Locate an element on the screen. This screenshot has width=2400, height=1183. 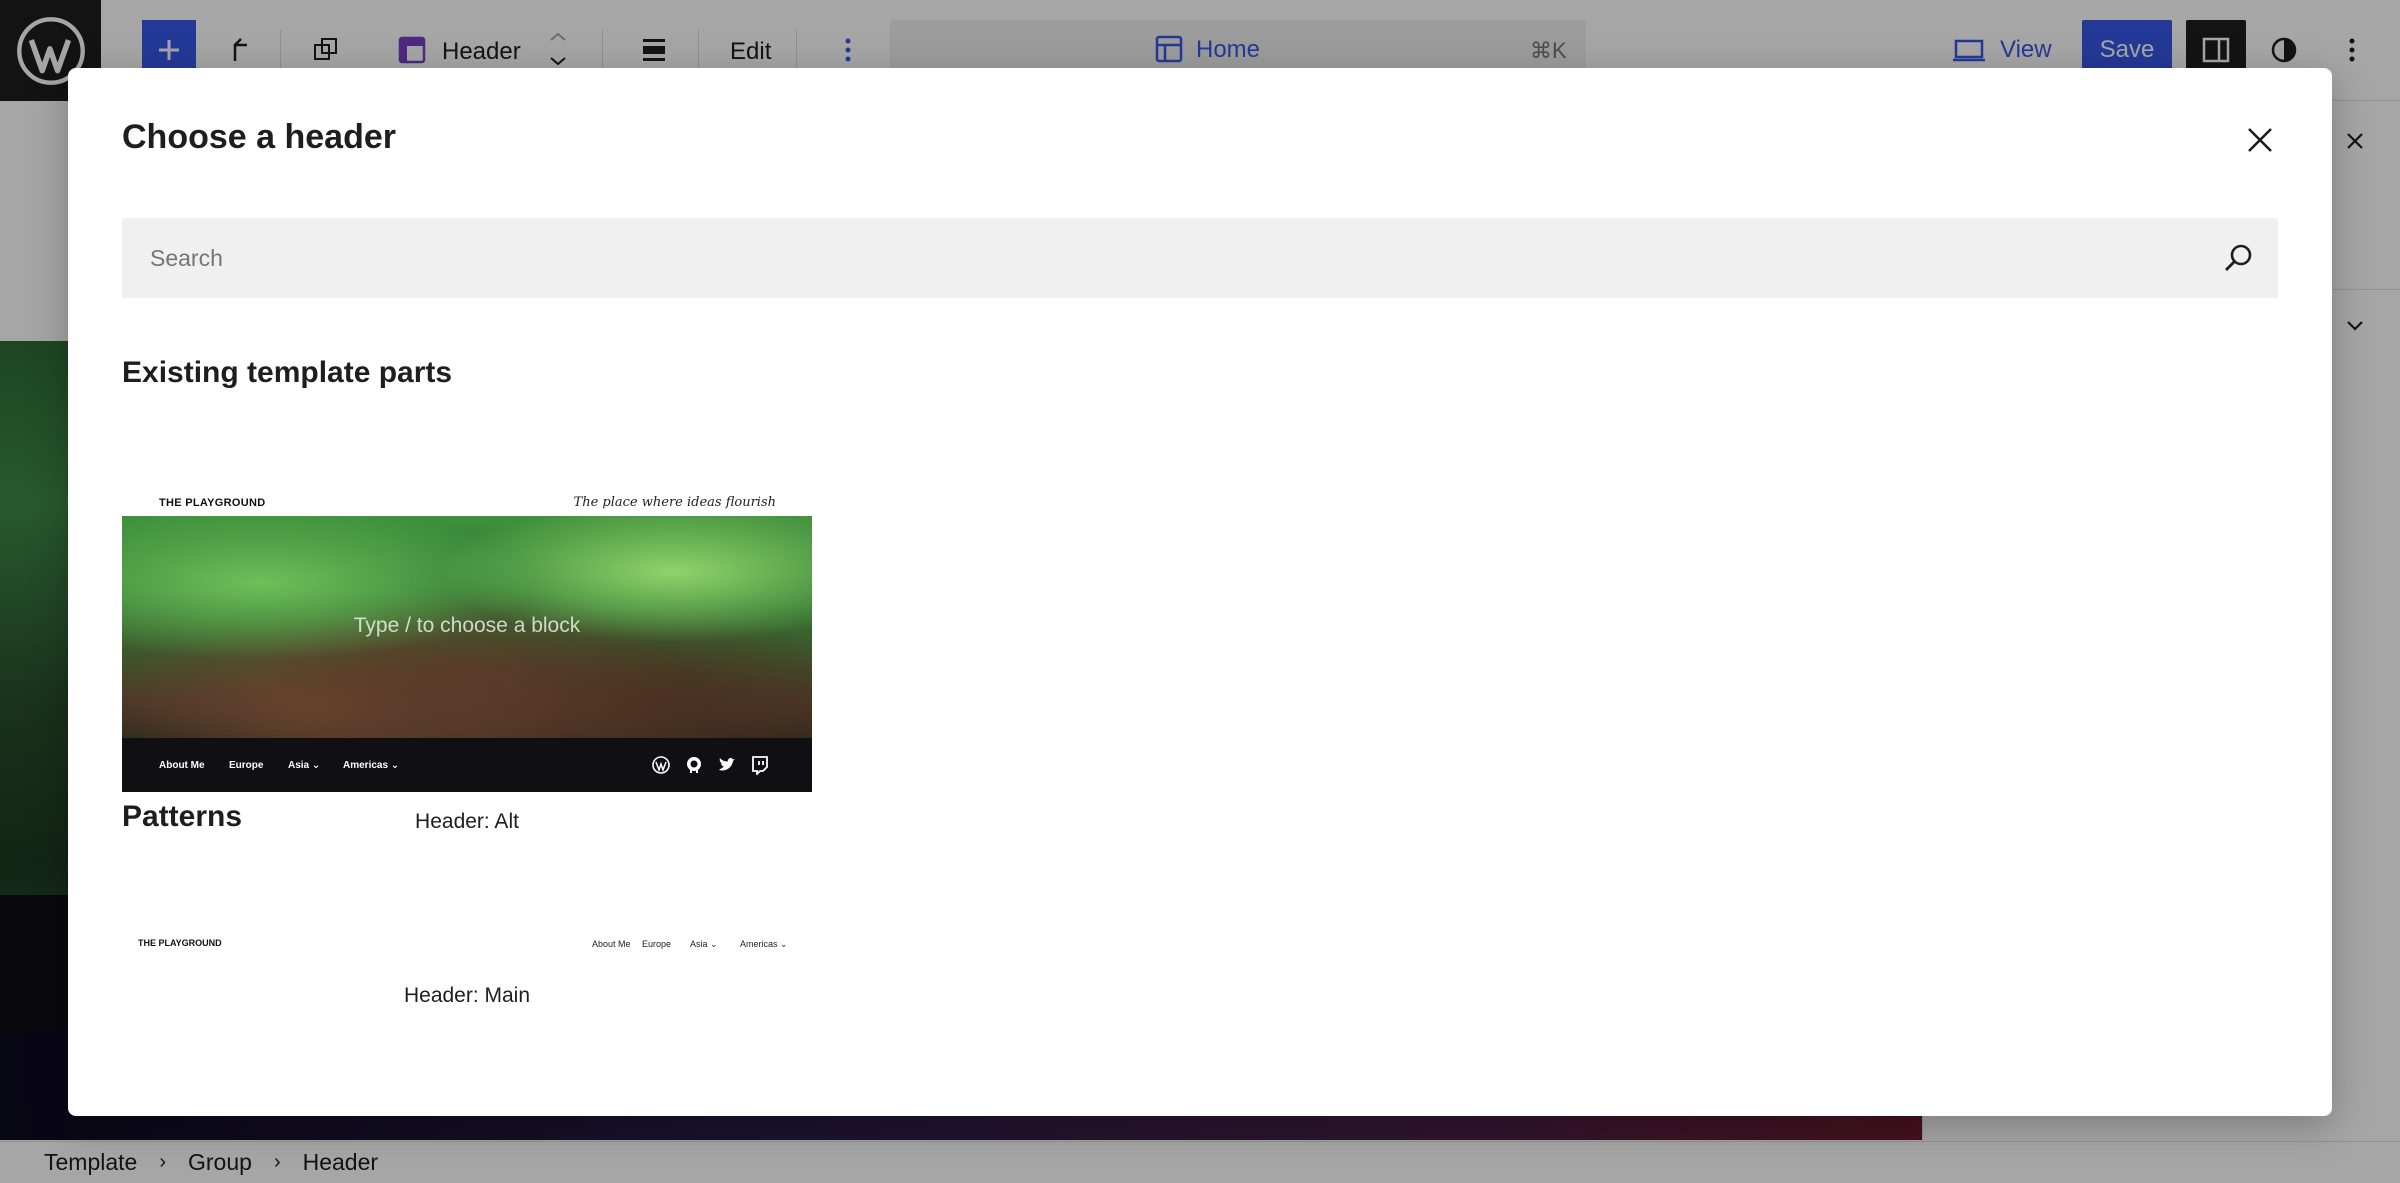
patterns-heading: Patterns is located at coordinates (182, 816).